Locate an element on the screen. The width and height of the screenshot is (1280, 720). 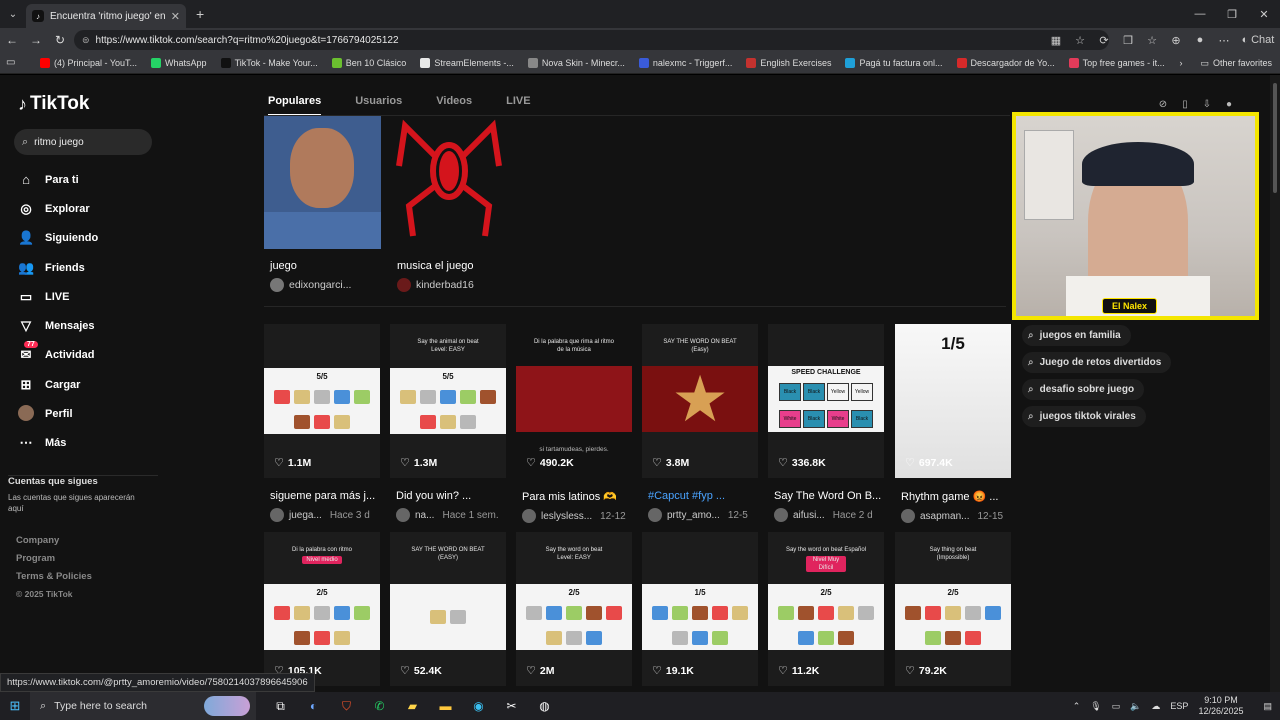
collections-icon: ⊕ is located at coordinates (1176, 40).